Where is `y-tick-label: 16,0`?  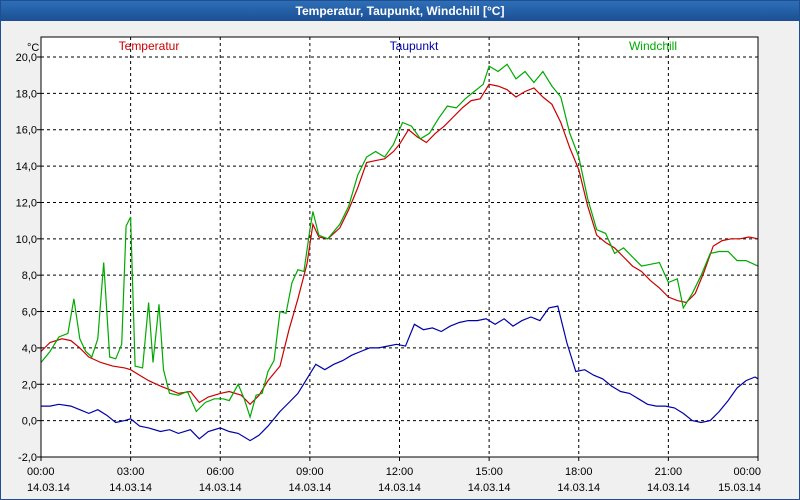 y-tick-label: 16,0 is located at coordinates (26, 131).